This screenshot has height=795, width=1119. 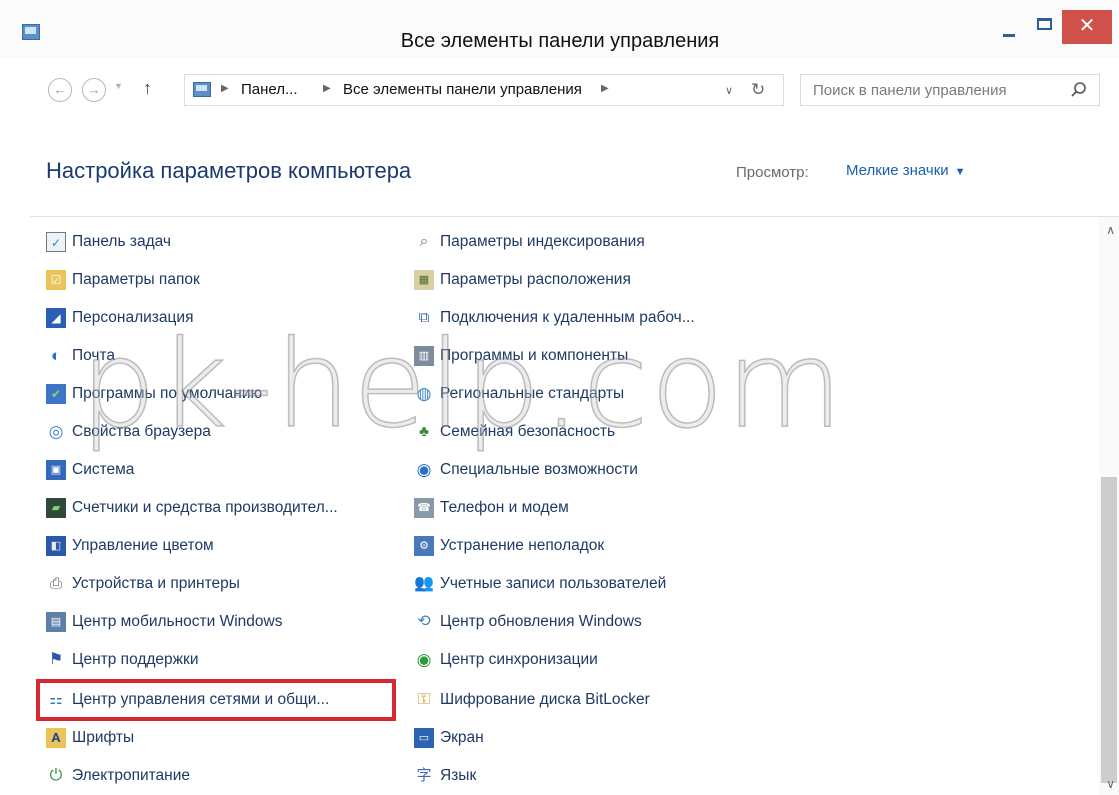 I want to click on item-label: Программы и компоненты, so click(x=534, y=355).